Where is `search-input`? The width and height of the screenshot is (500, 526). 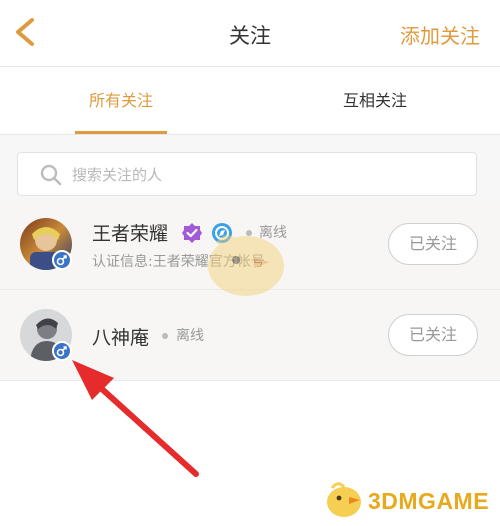 search-input is located at coordinates (267, 175).